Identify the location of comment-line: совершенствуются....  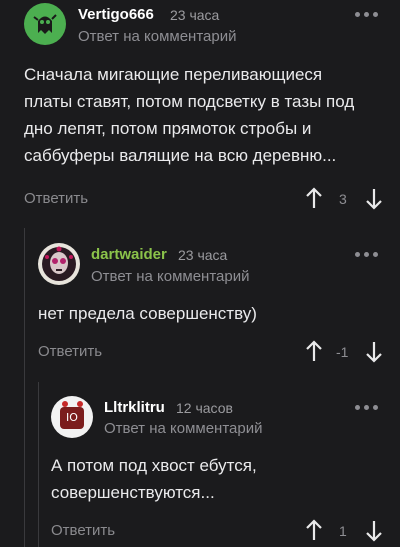
(133, 492).